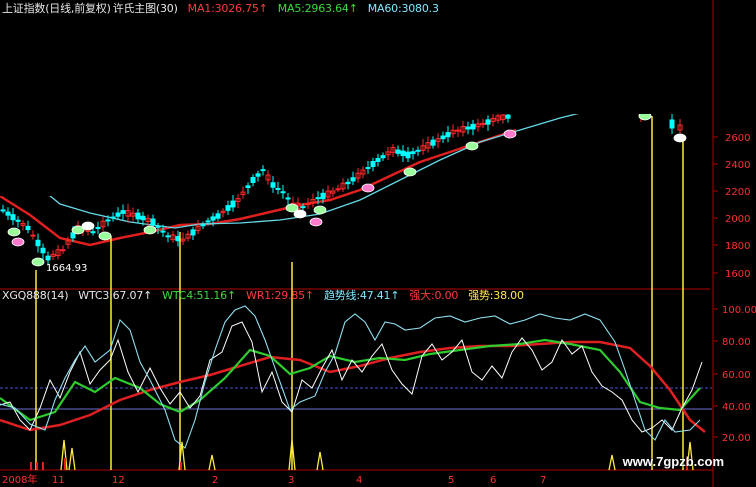 This screenshot has width=756, height=487. What do you see at coordinates (736, 438) in the screenshot?
I see `indicator-tick-label: 20.00` at bounding box center [736, 438].